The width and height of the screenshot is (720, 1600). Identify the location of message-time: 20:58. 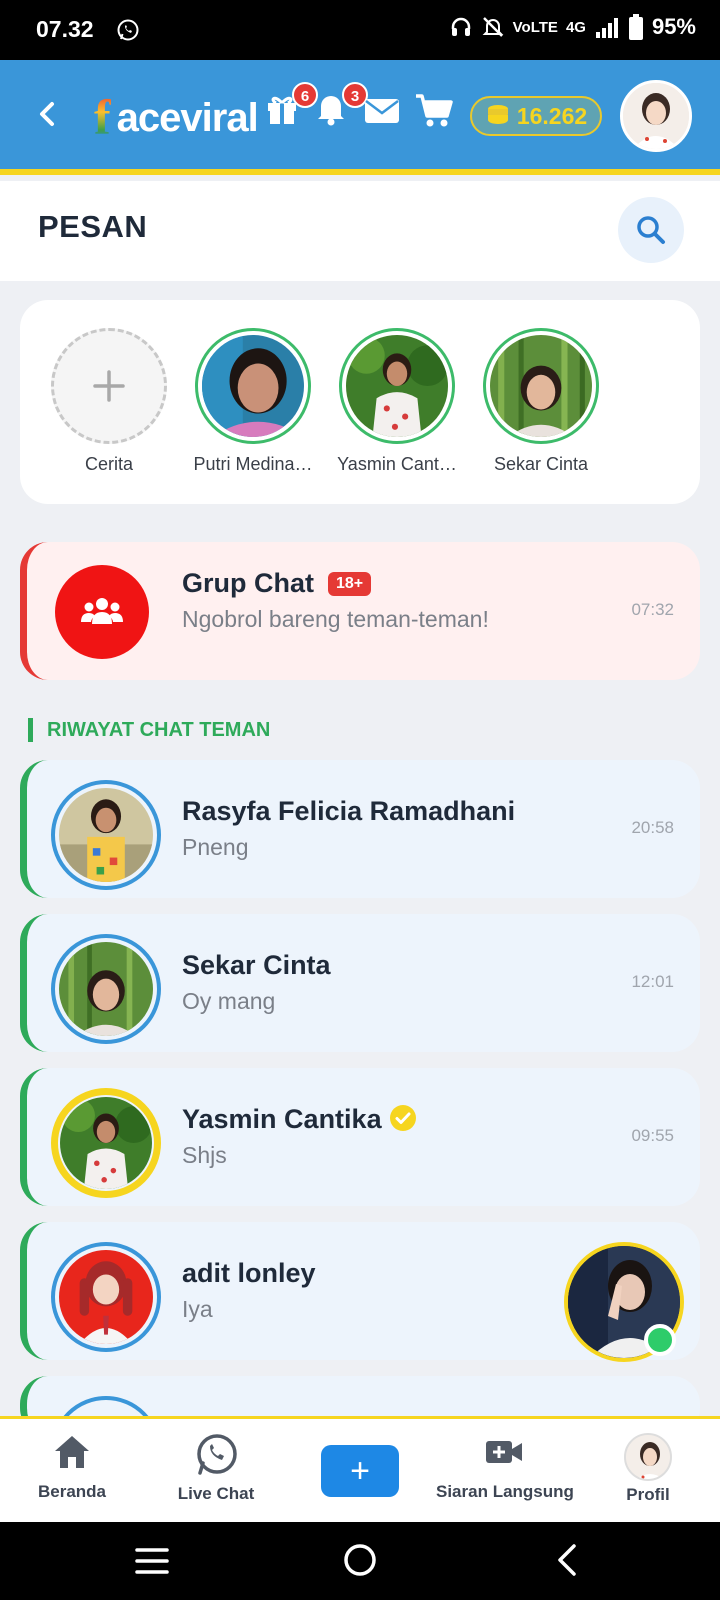
(652, 827).